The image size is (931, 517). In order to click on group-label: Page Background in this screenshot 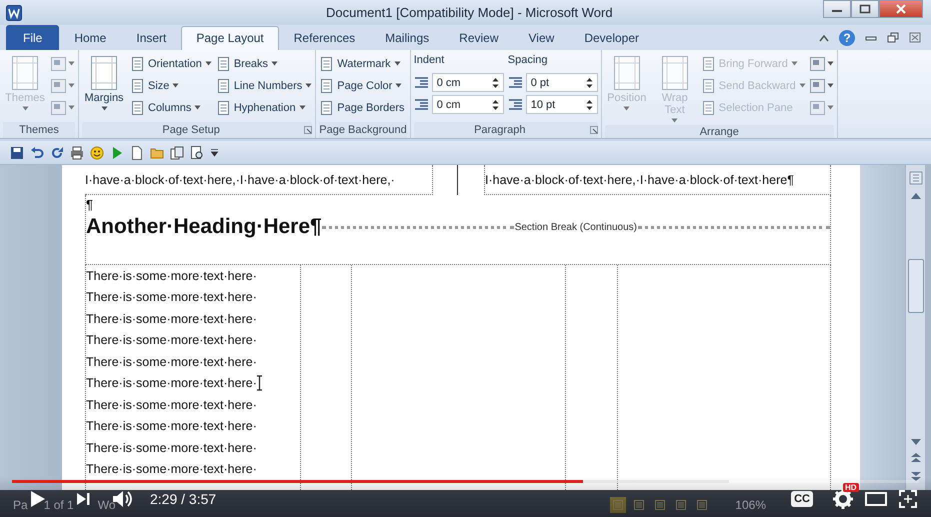, I will do `click(363, 130)`.